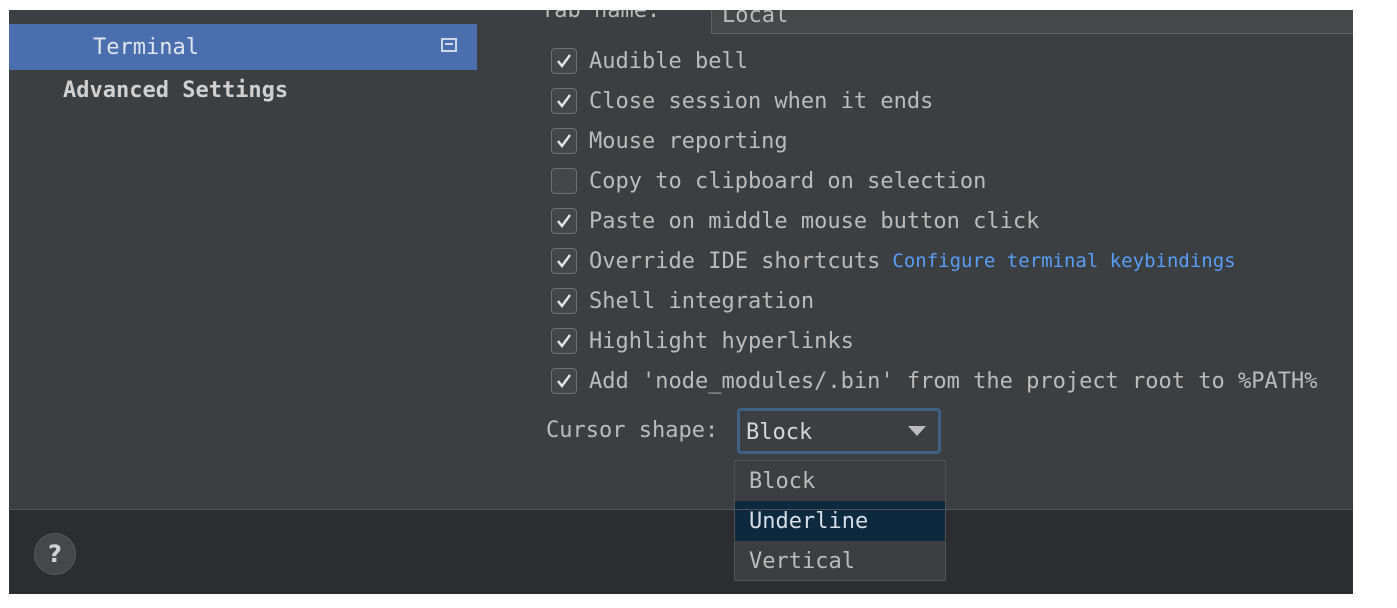 The width and height of the screenshot is (1397, 608). I want to click on dropdown-option-underline: Underline, so click(840, 521).